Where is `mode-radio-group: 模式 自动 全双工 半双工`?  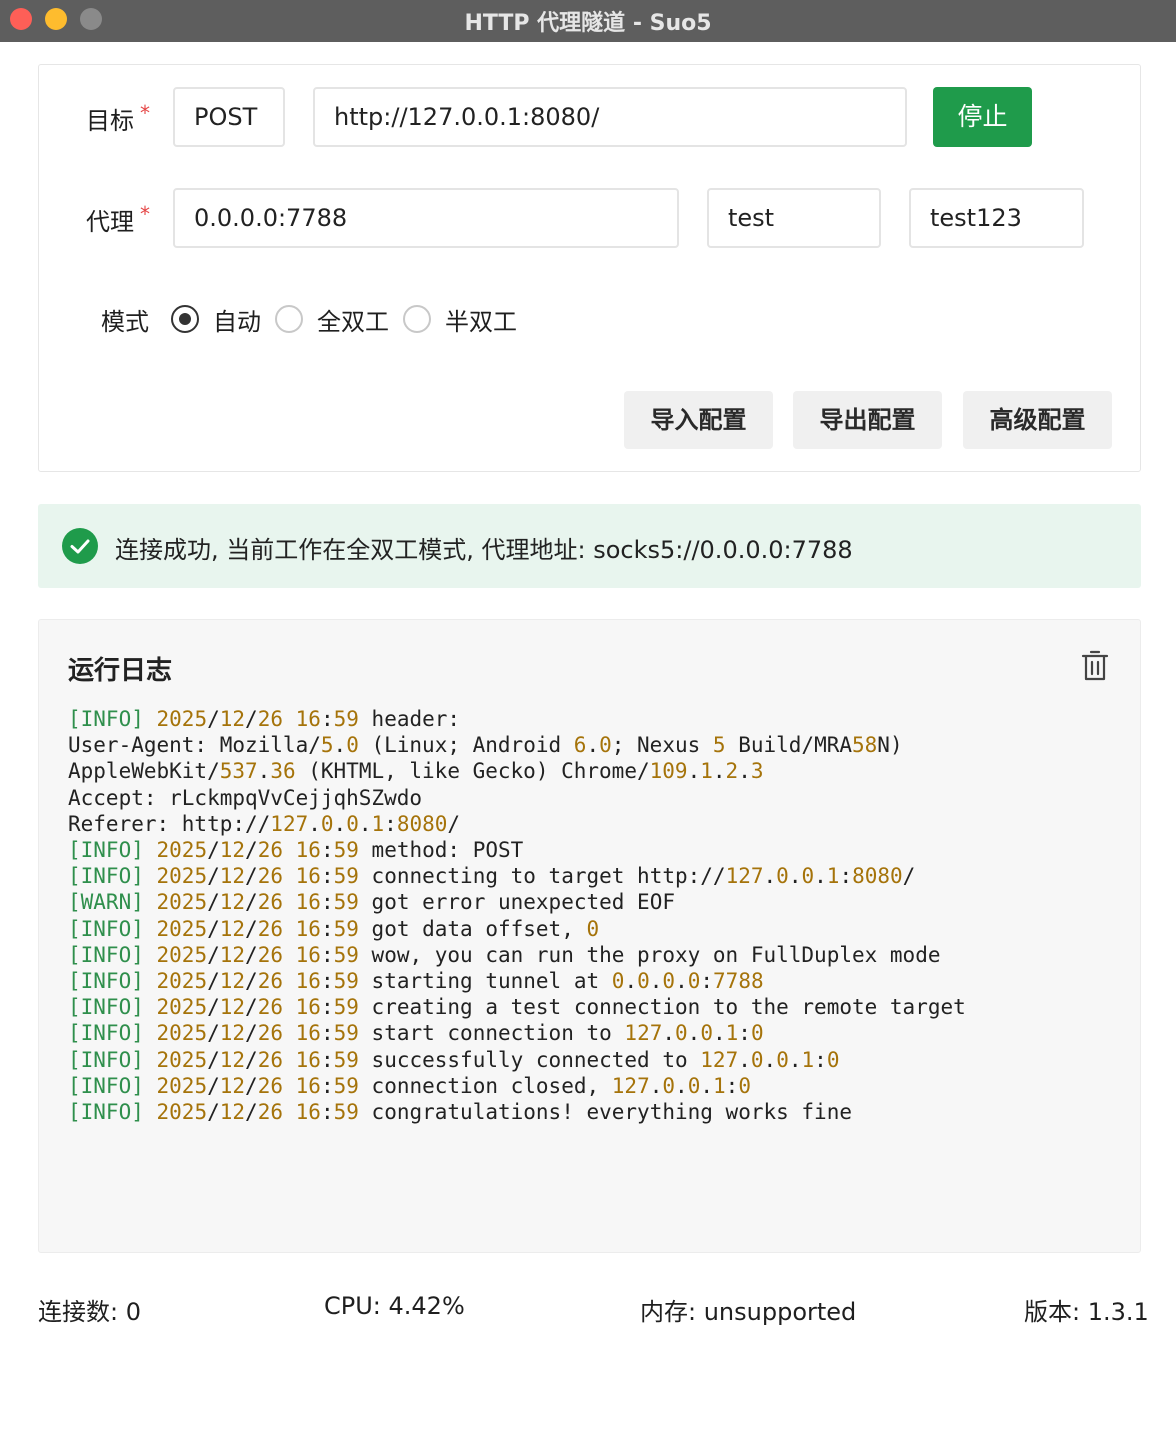 mode-radio-group: 模式 自动 全双工 半双工 is located at coordinates (316, 319).